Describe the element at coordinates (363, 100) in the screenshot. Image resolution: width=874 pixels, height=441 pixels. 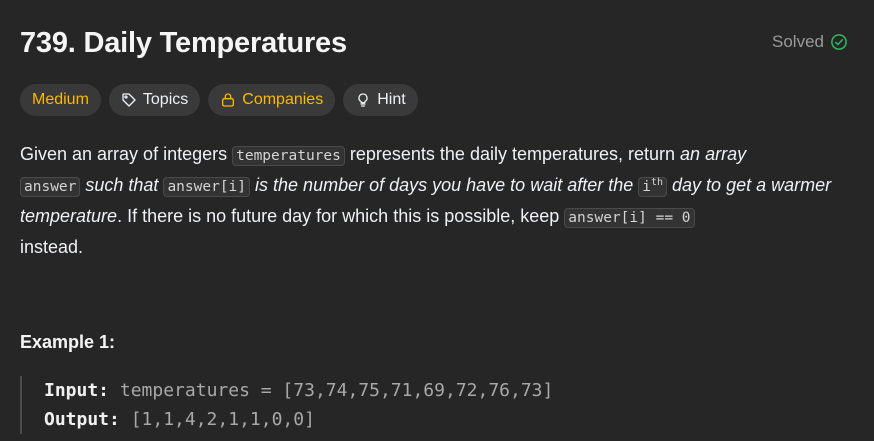
I see `lightbulb-icon` at that location.